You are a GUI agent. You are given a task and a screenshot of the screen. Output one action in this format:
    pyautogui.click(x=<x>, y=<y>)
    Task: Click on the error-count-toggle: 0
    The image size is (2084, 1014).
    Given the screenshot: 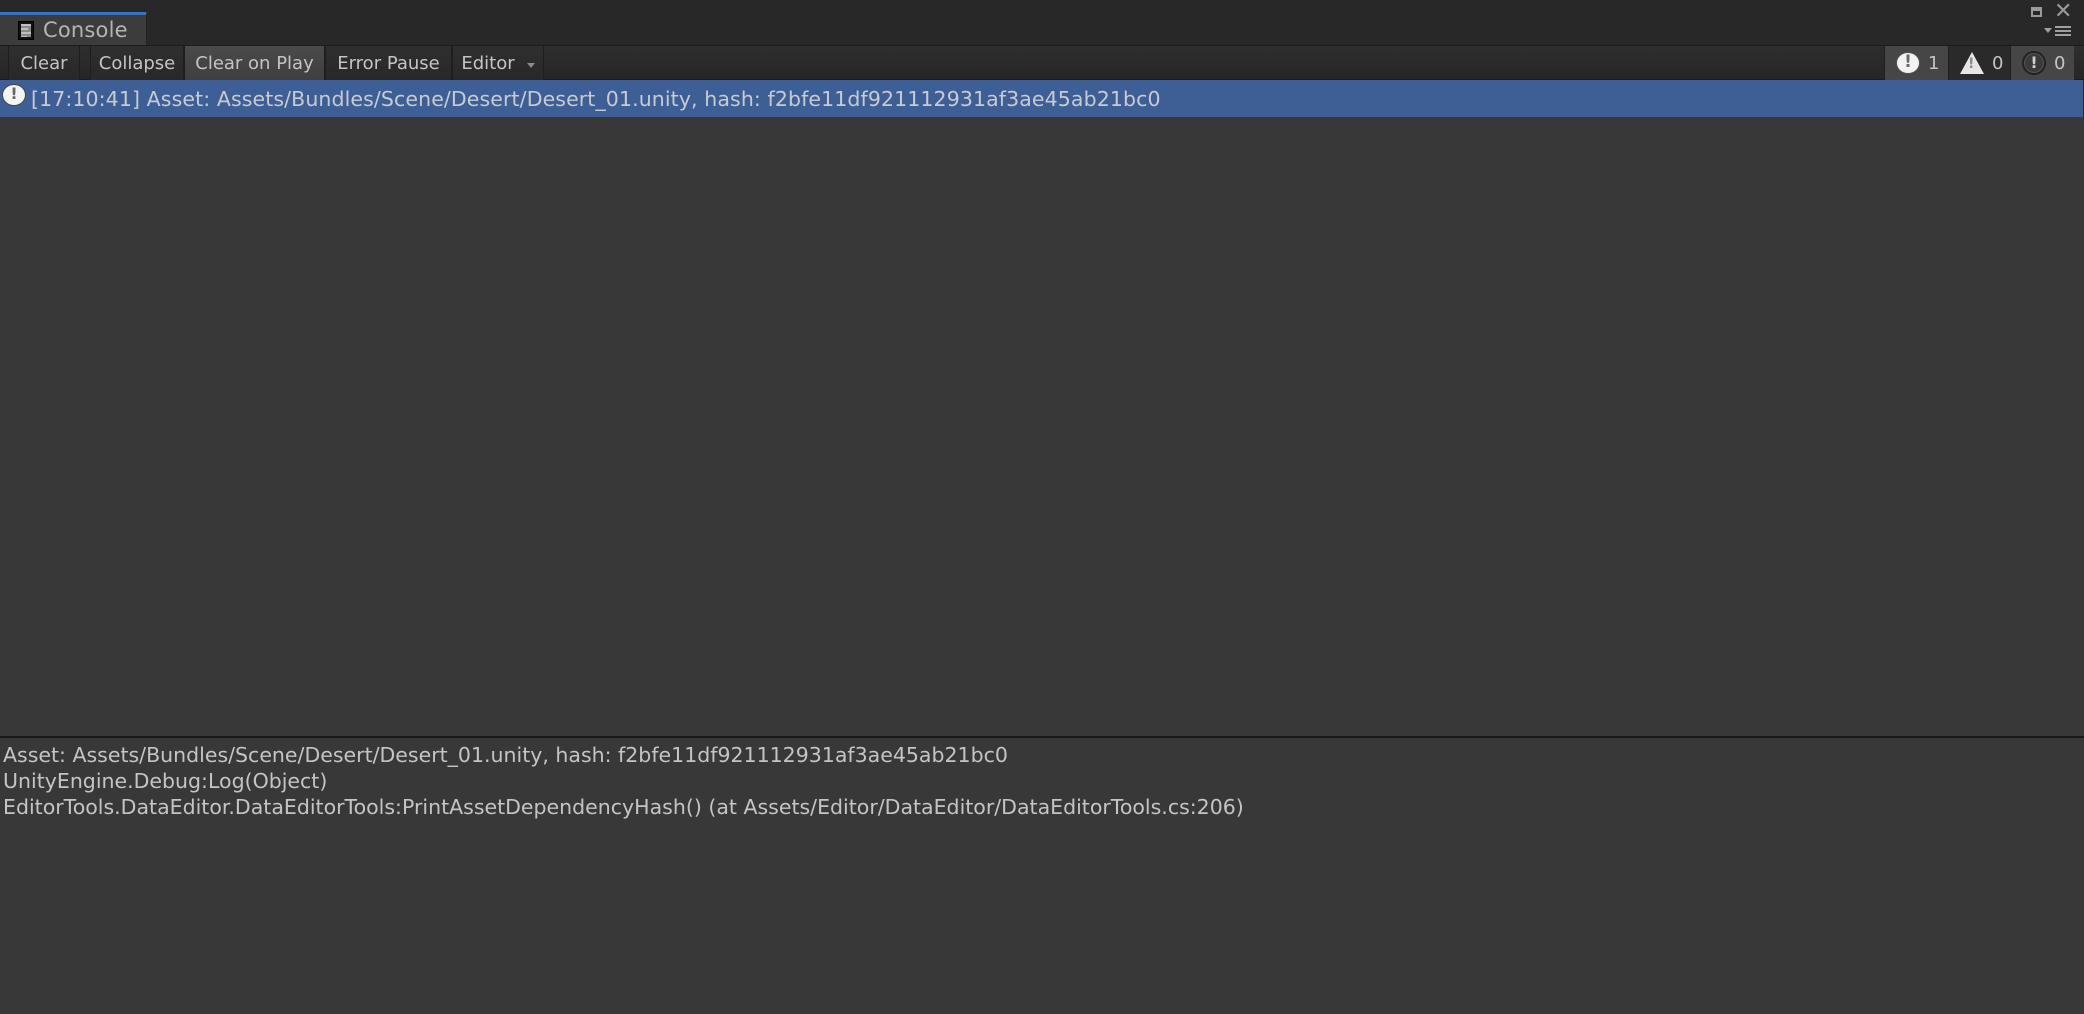 What is the action you would take?
    pyautogui.click(x=2042, y=63)
    